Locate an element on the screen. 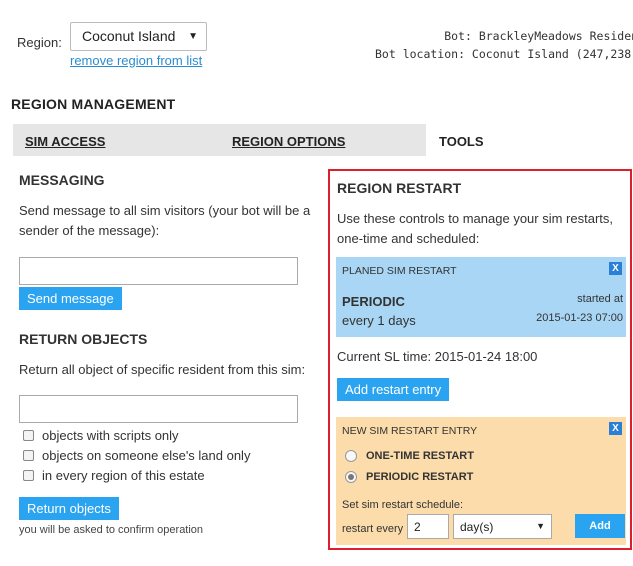 The image size is (633, 566). checkbox-others-land: objects on someone else's land only is located at coordinates (166, 455).